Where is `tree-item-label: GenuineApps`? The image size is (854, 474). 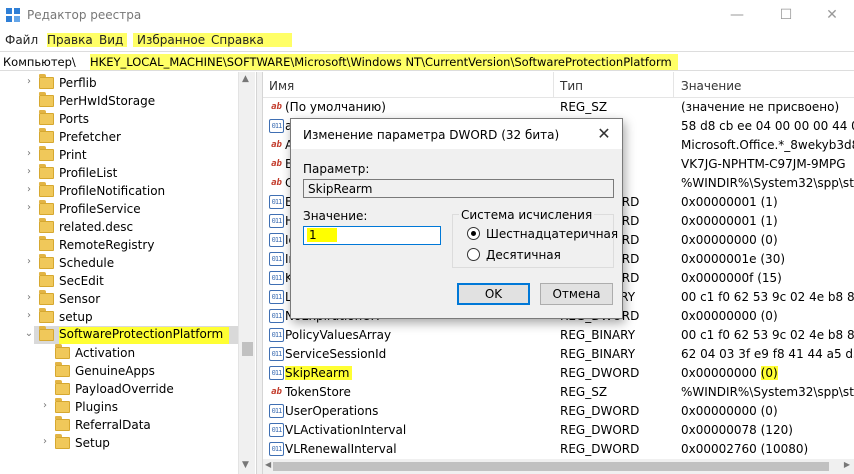
tree-item-label: GenuineApps is located at coordinates (115, 371).